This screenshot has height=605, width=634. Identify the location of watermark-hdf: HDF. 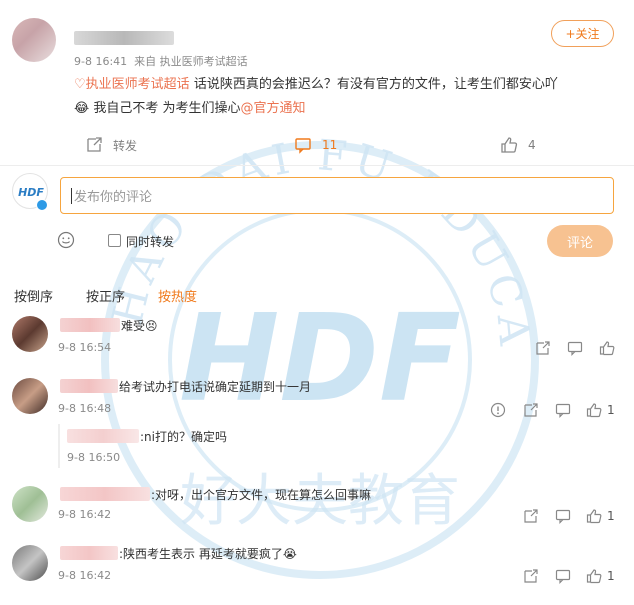
(320, 359).